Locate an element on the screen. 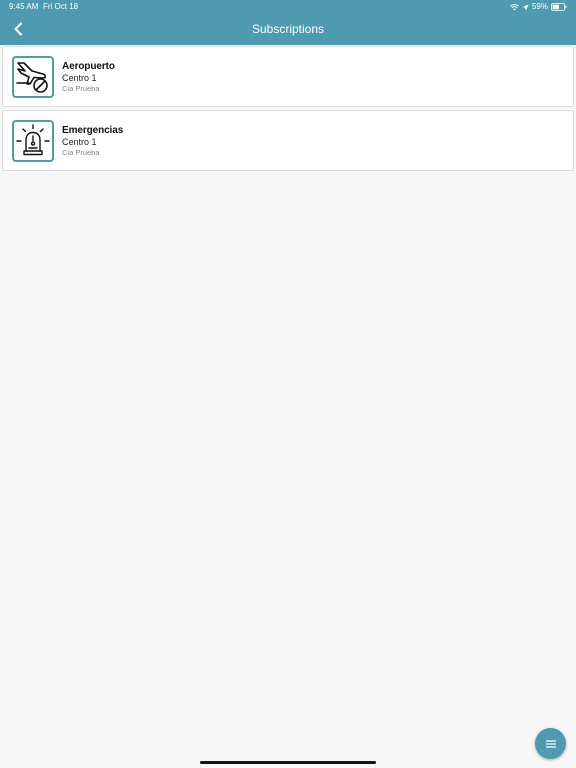 The width and height of the screenshot is (576, 768). status-date: Fri Oct 18 is located at coordinates (61, 6).